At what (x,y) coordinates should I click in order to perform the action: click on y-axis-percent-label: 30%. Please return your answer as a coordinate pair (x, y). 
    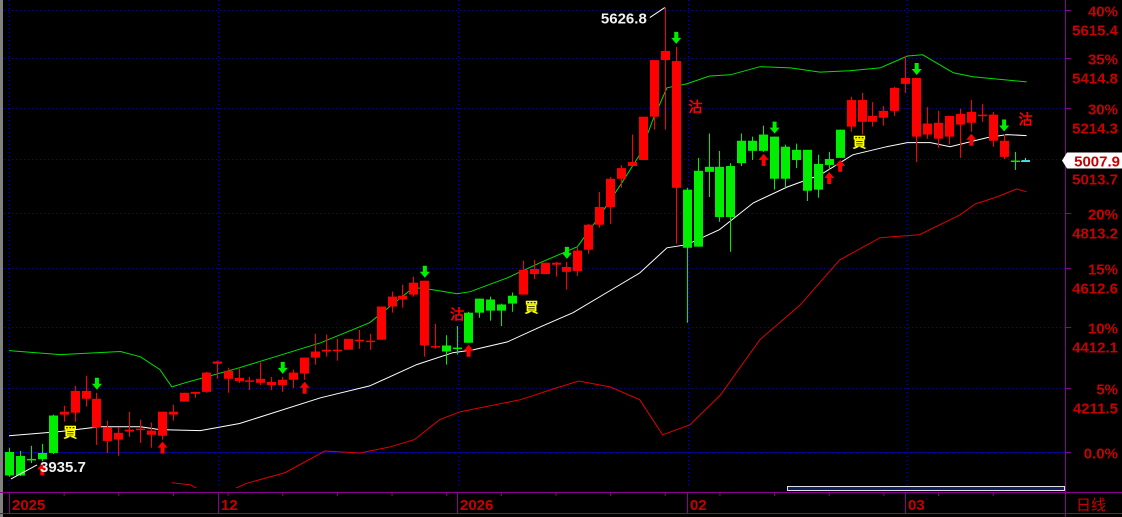
    Looking at the image, I should click on (1103, 110).